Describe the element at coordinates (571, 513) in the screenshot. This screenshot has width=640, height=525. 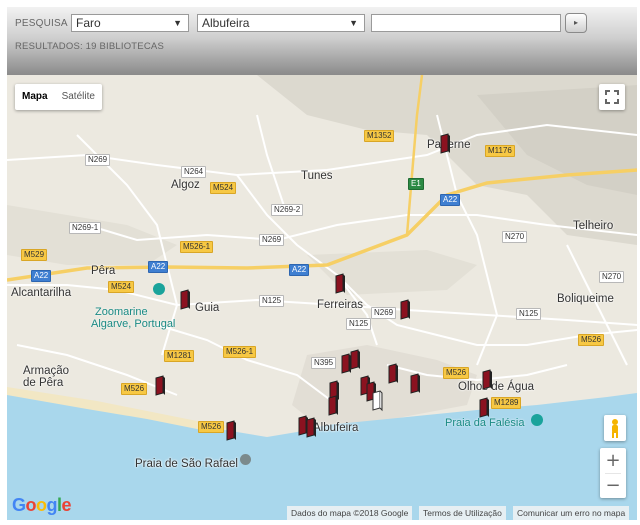
I see `report-error-link: Comunicar um erro no mapa` at that location.